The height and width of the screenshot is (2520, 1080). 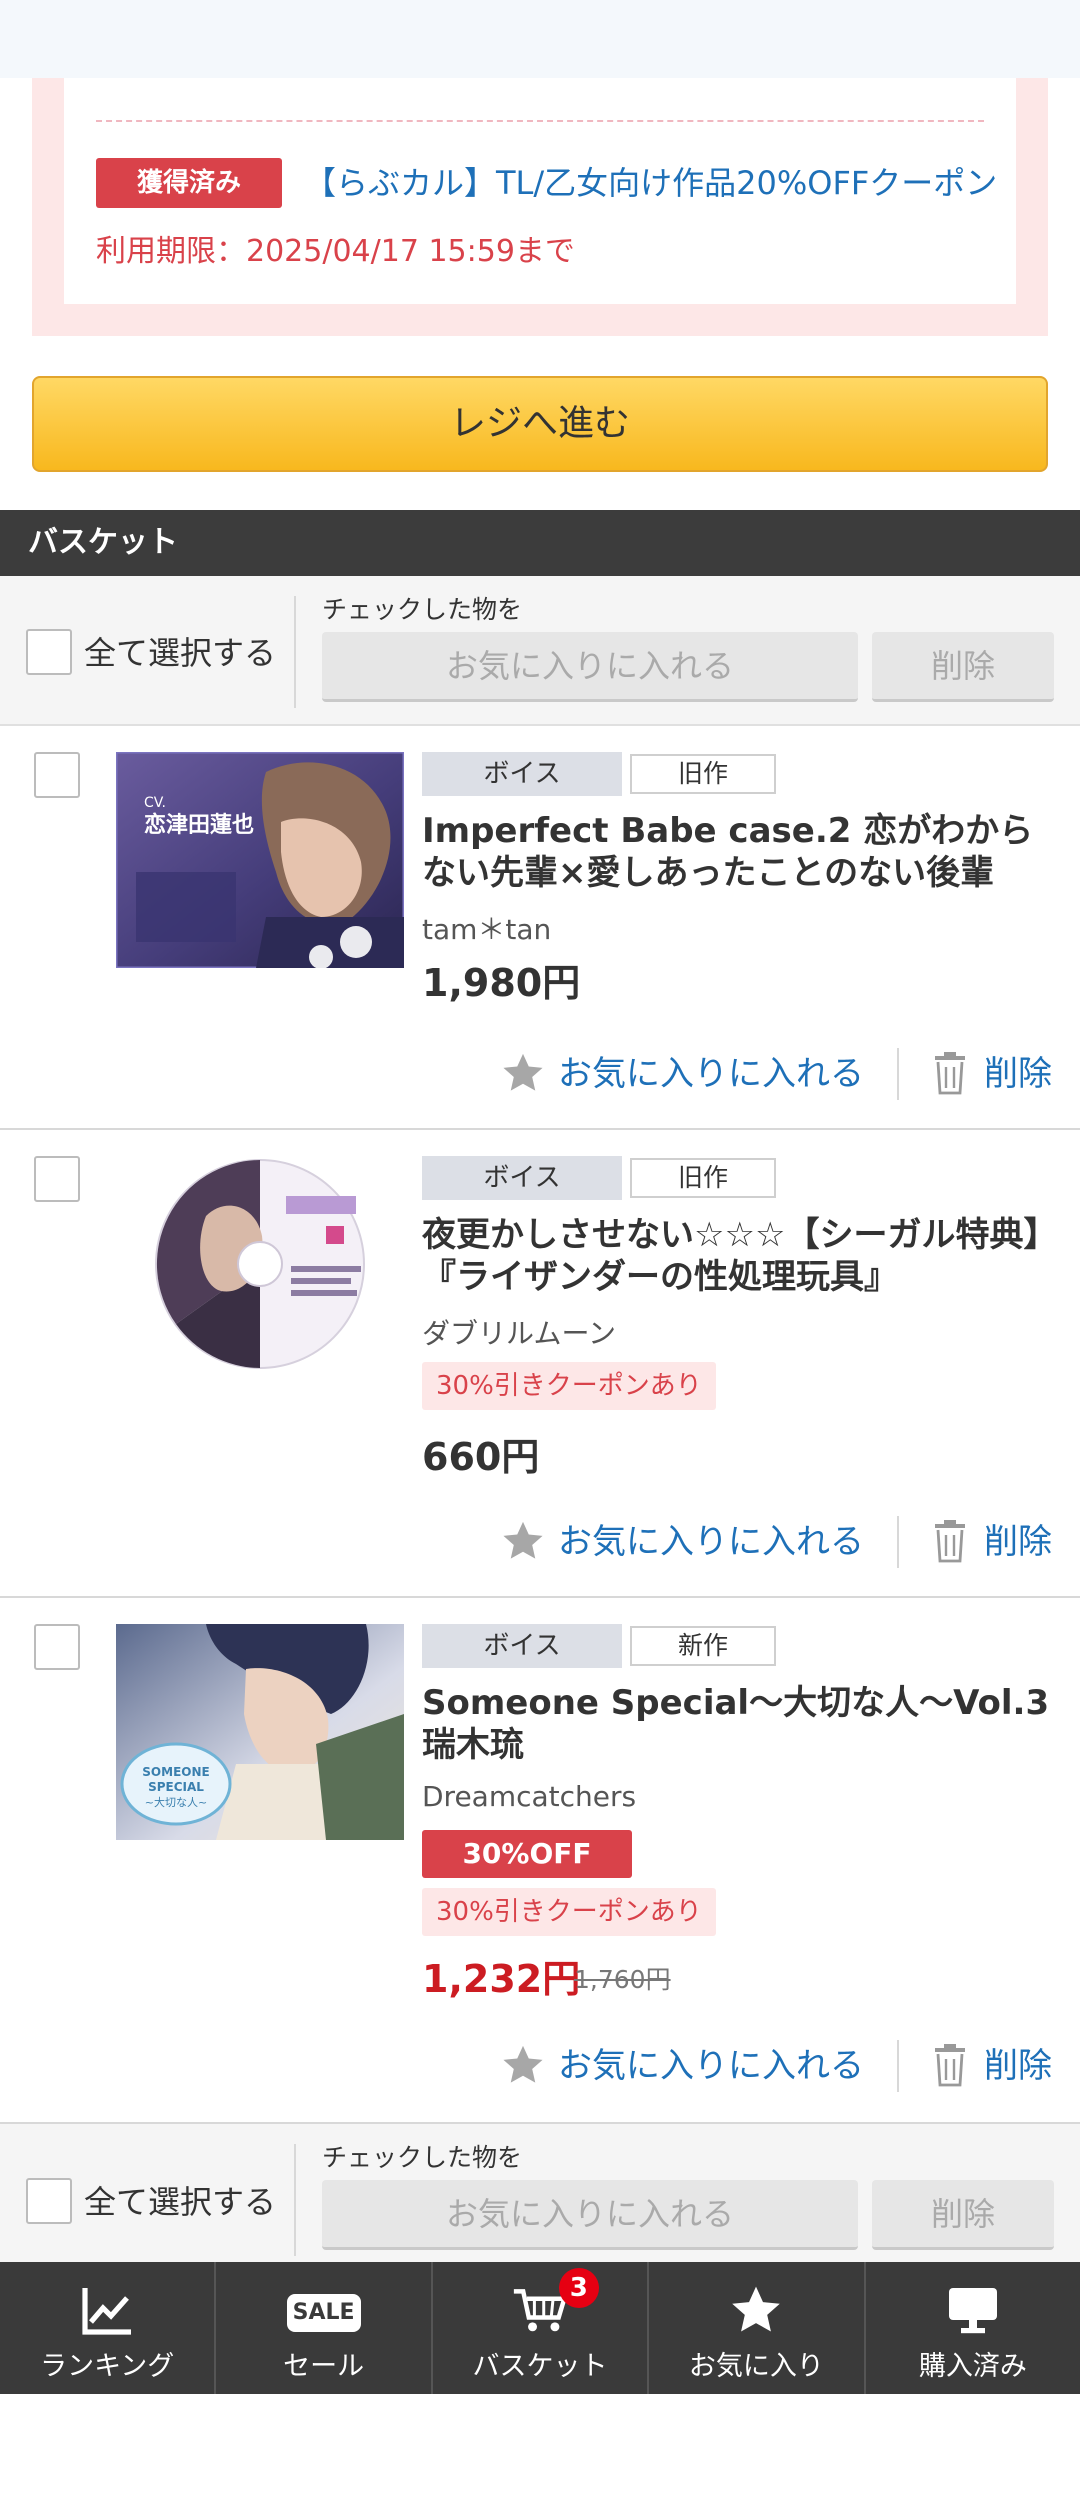 What do you see at coordinates (972, 2311) in the screenshot?
I see `monitor-icon` at bounding box center [972, 2311].